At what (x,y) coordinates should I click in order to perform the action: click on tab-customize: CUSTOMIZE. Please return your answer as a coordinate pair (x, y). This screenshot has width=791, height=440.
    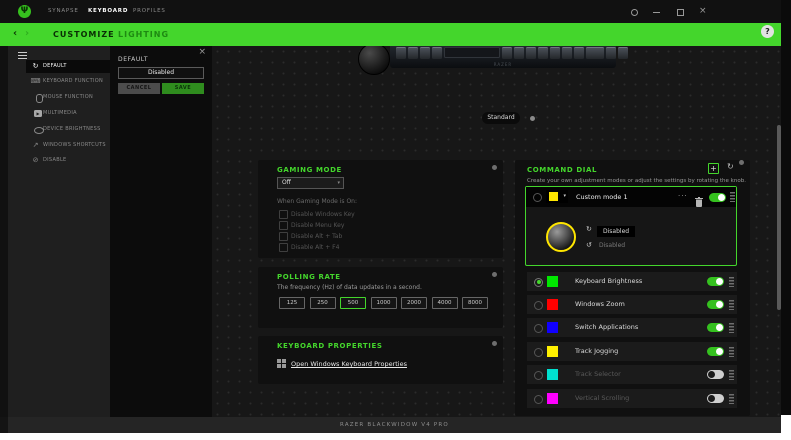
    Looking at the image, I should click on (84, 34).